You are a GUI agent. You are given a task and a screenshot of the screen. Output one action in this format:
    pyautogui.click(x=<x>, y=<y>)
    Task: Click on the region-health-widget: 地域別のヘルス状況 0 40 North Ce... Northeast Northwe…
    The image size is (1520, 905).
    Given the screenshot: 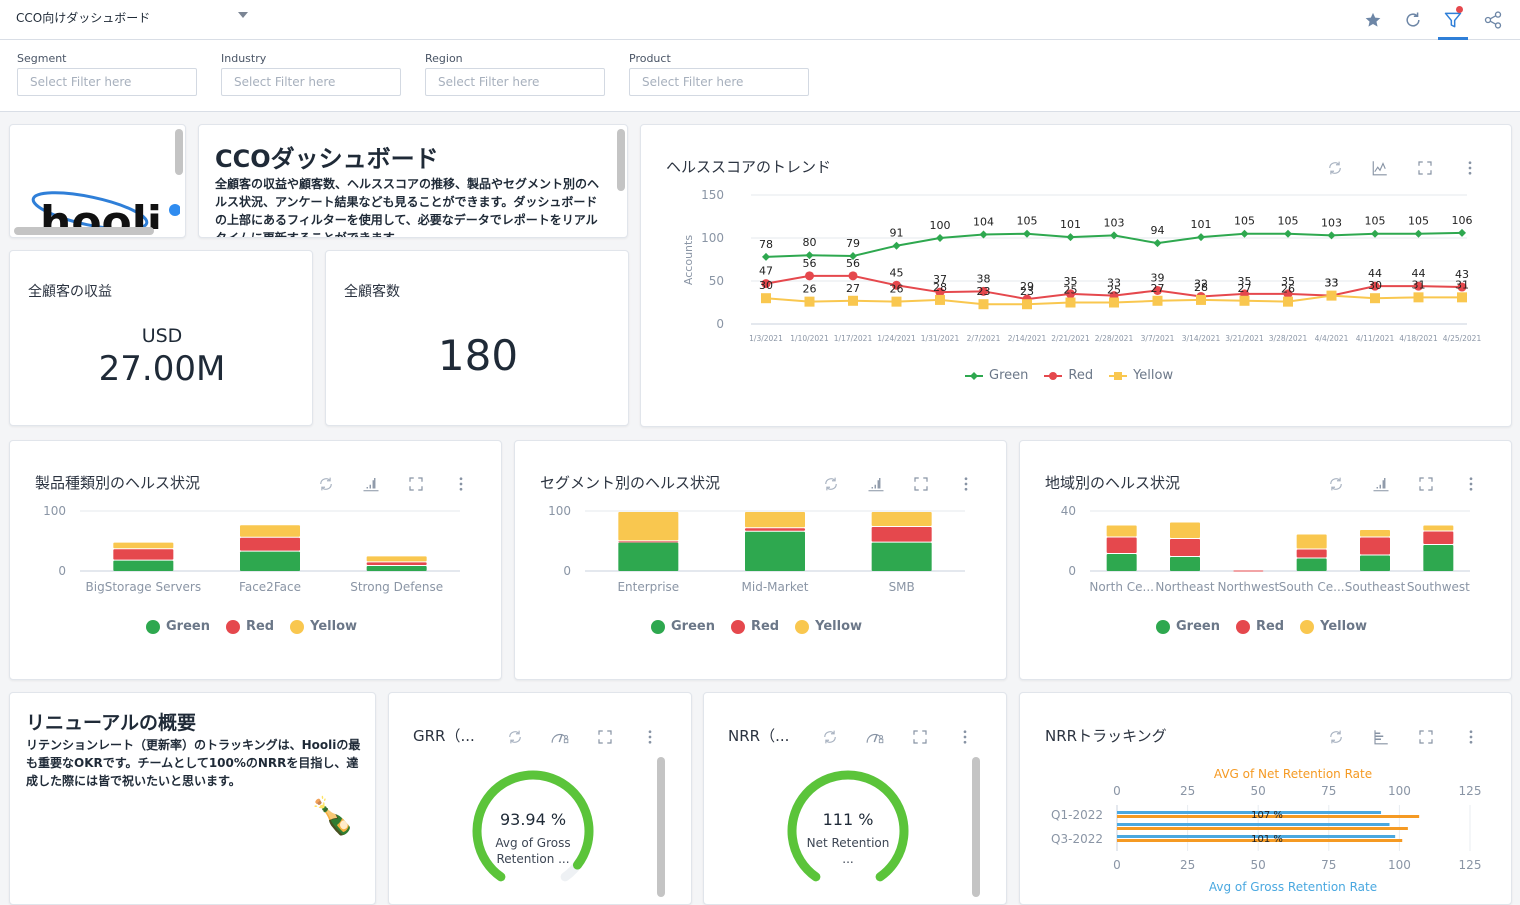 What is the action you would take?
    pyautogui.click(x=1265, y=560)
    